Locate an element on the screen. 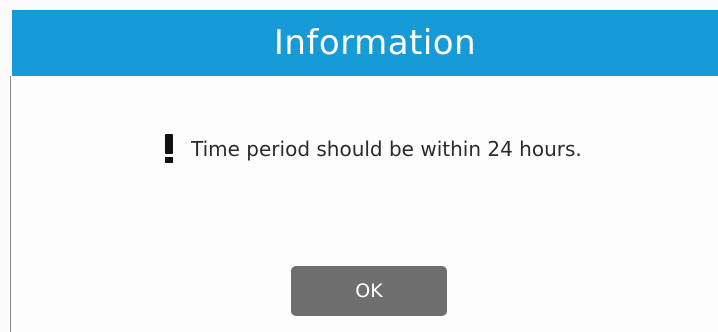 The image size is (718, 332). message-row: Time period should be within 24 hours. is located at coordinates (372, 149).